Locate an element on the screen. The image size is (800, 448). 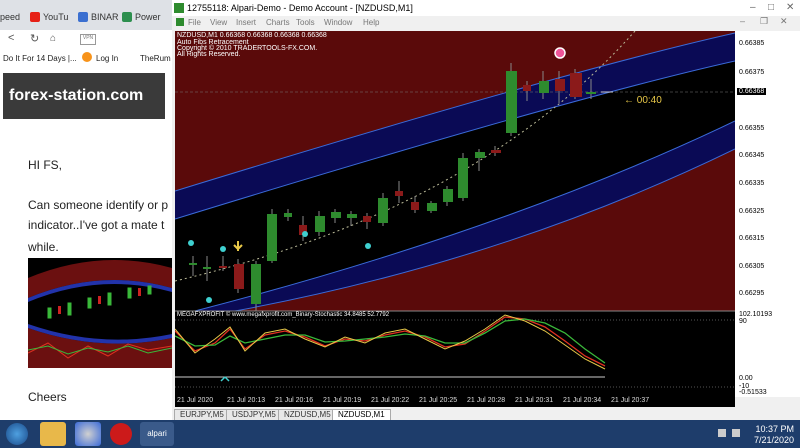
alpari-app-button: alpari is located at coordinates (157, 434).